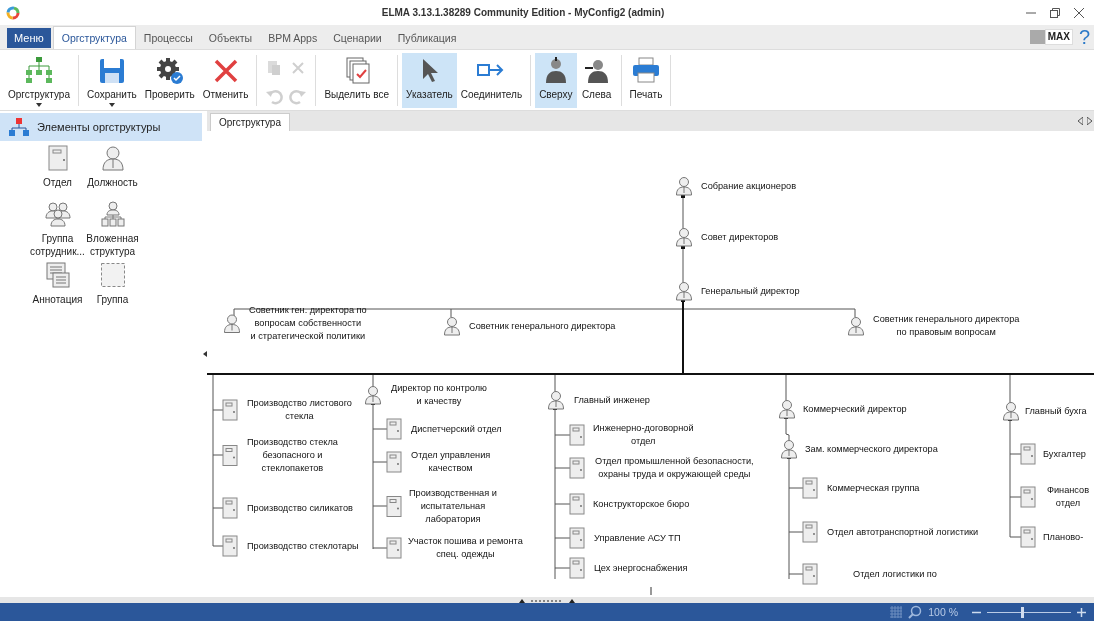  I want to click on ribbon-tab: Оргструктура, so click(94, 37).